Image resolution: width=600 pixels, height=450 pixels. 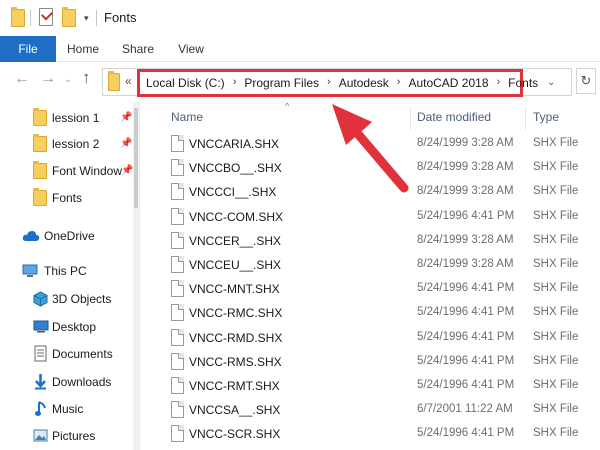 I want to click on file-name: VNCC-RMD.SHX, so click(x=236, y=337).